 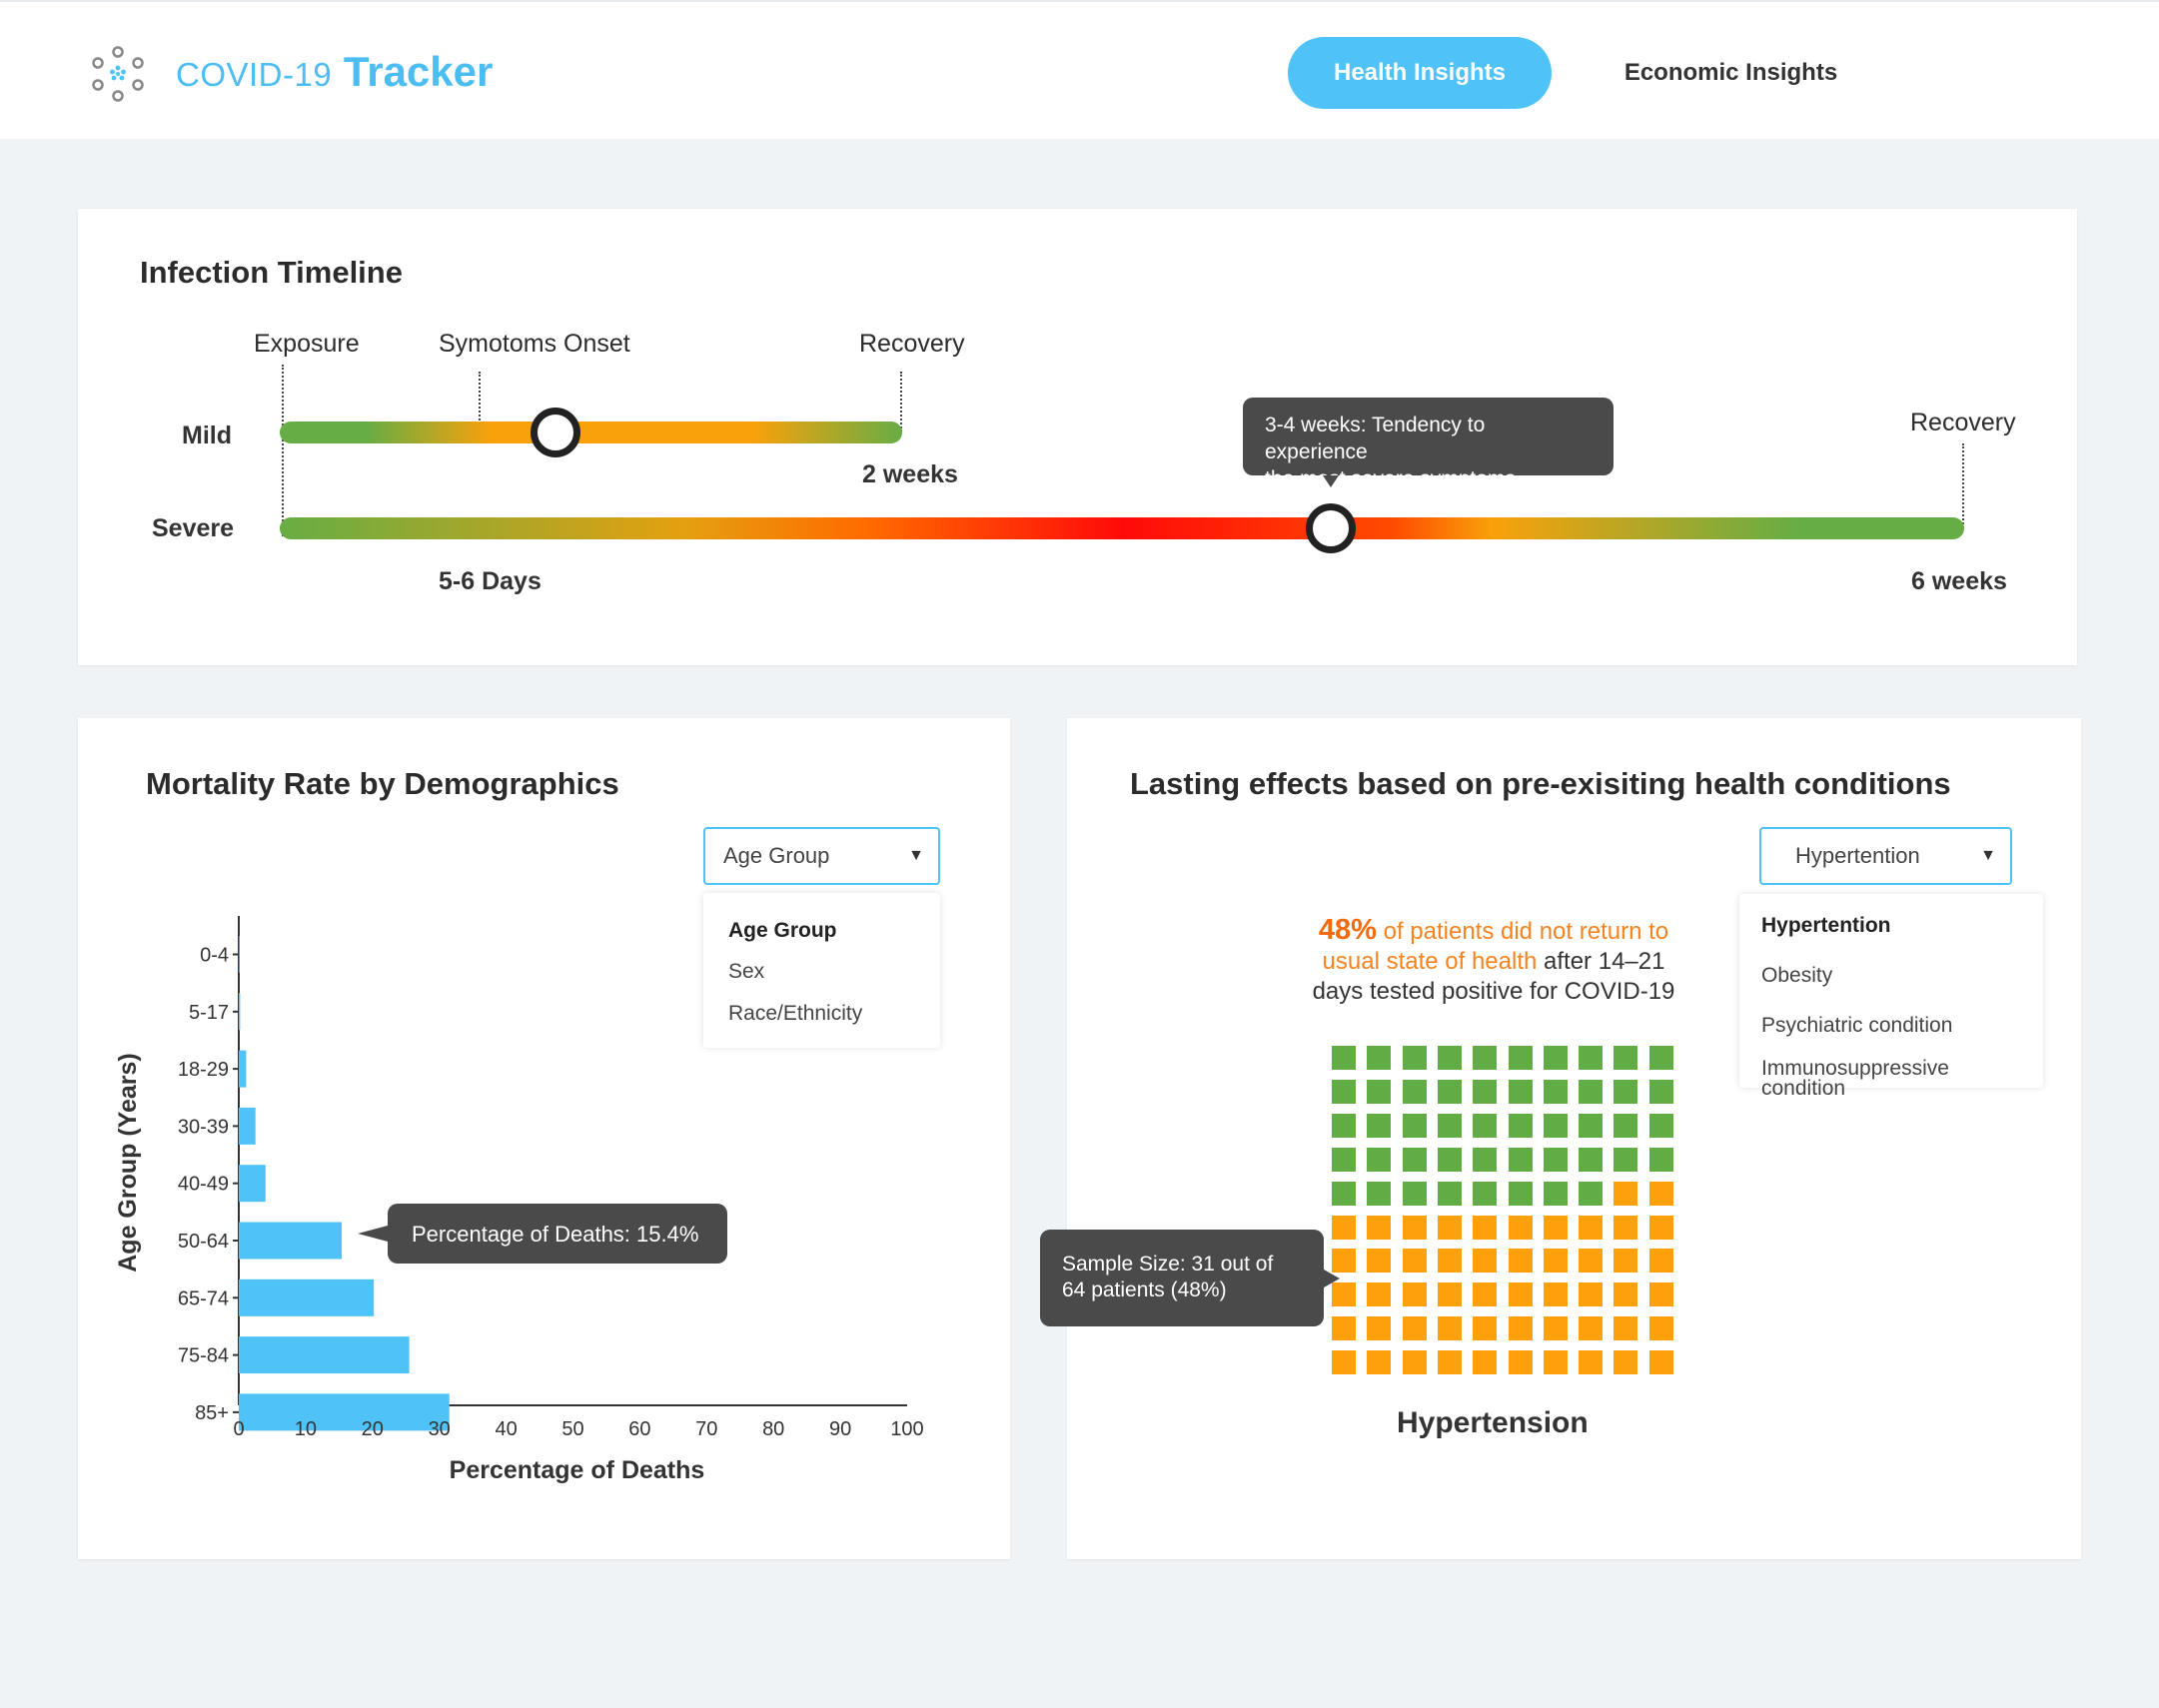 I want to click on sample-size-tooltip: Sample Size: 31 out of 64 patients (48%), so click(x=1190, y=1278).